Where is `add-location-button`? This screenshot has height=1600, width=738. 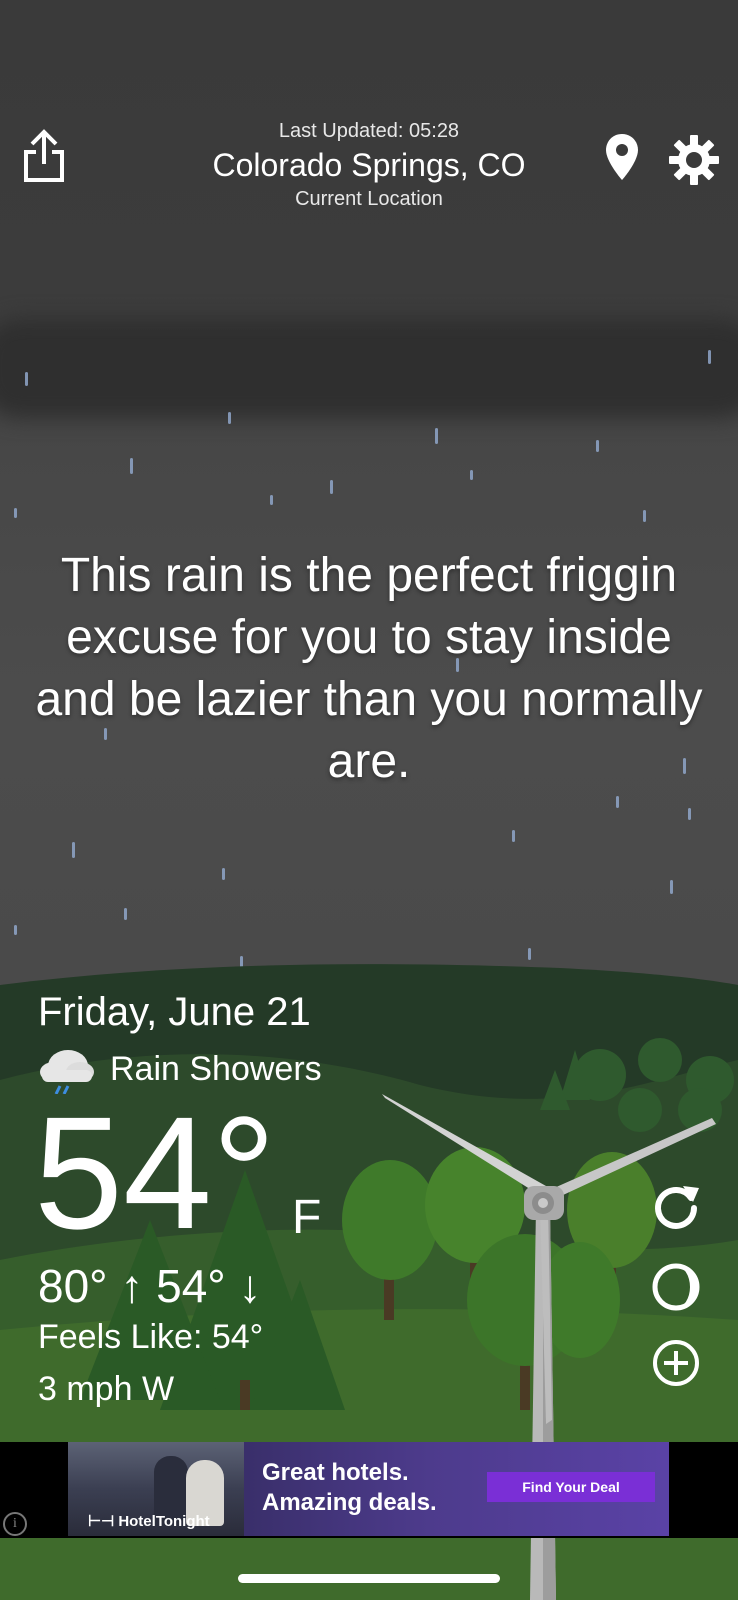 add-location-button is located at coordinates (676, 1363).